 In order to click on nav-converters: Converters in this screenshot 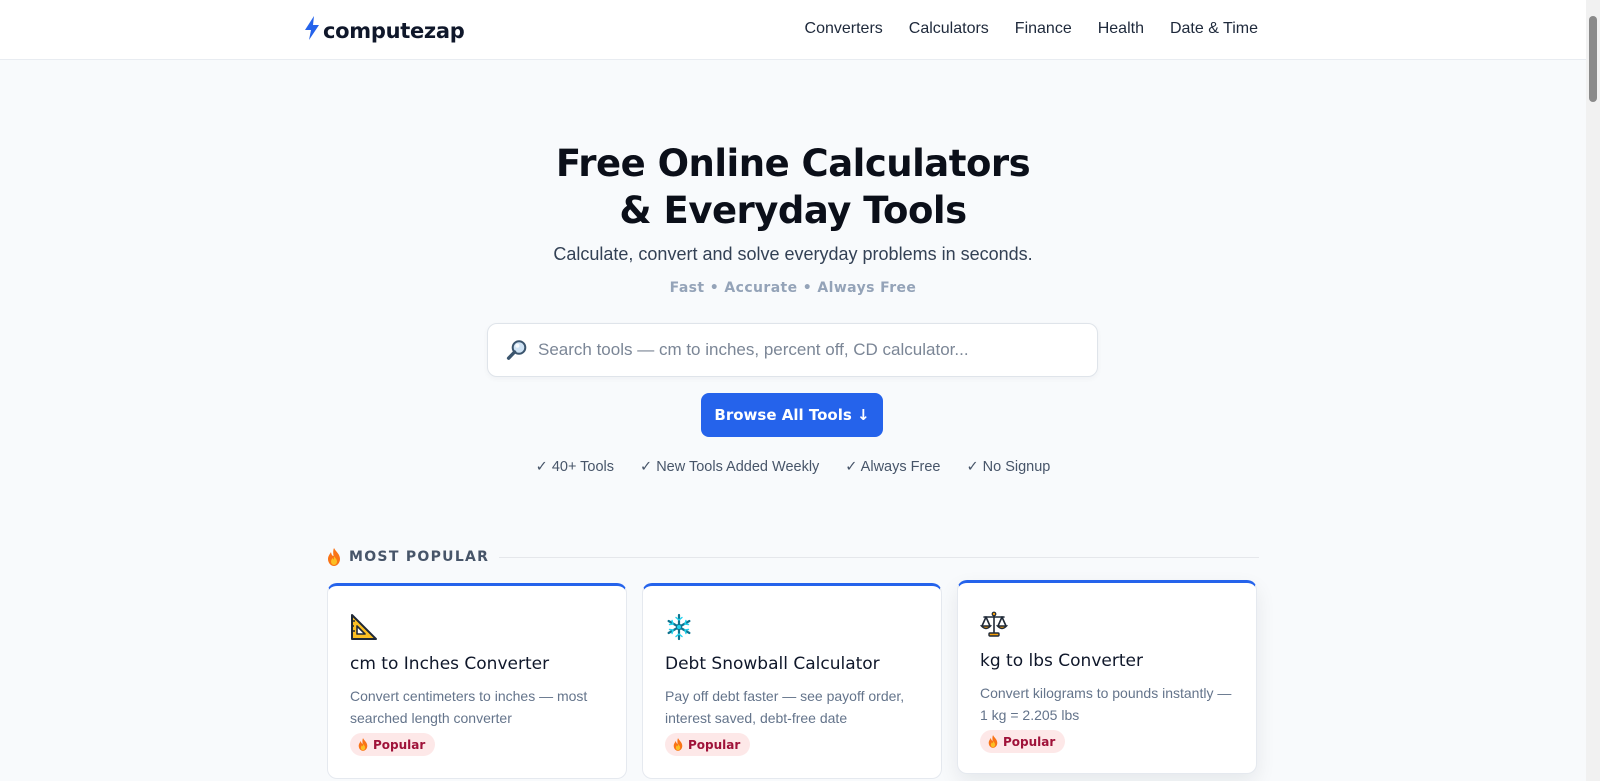, I will do `click(844, 29)`.